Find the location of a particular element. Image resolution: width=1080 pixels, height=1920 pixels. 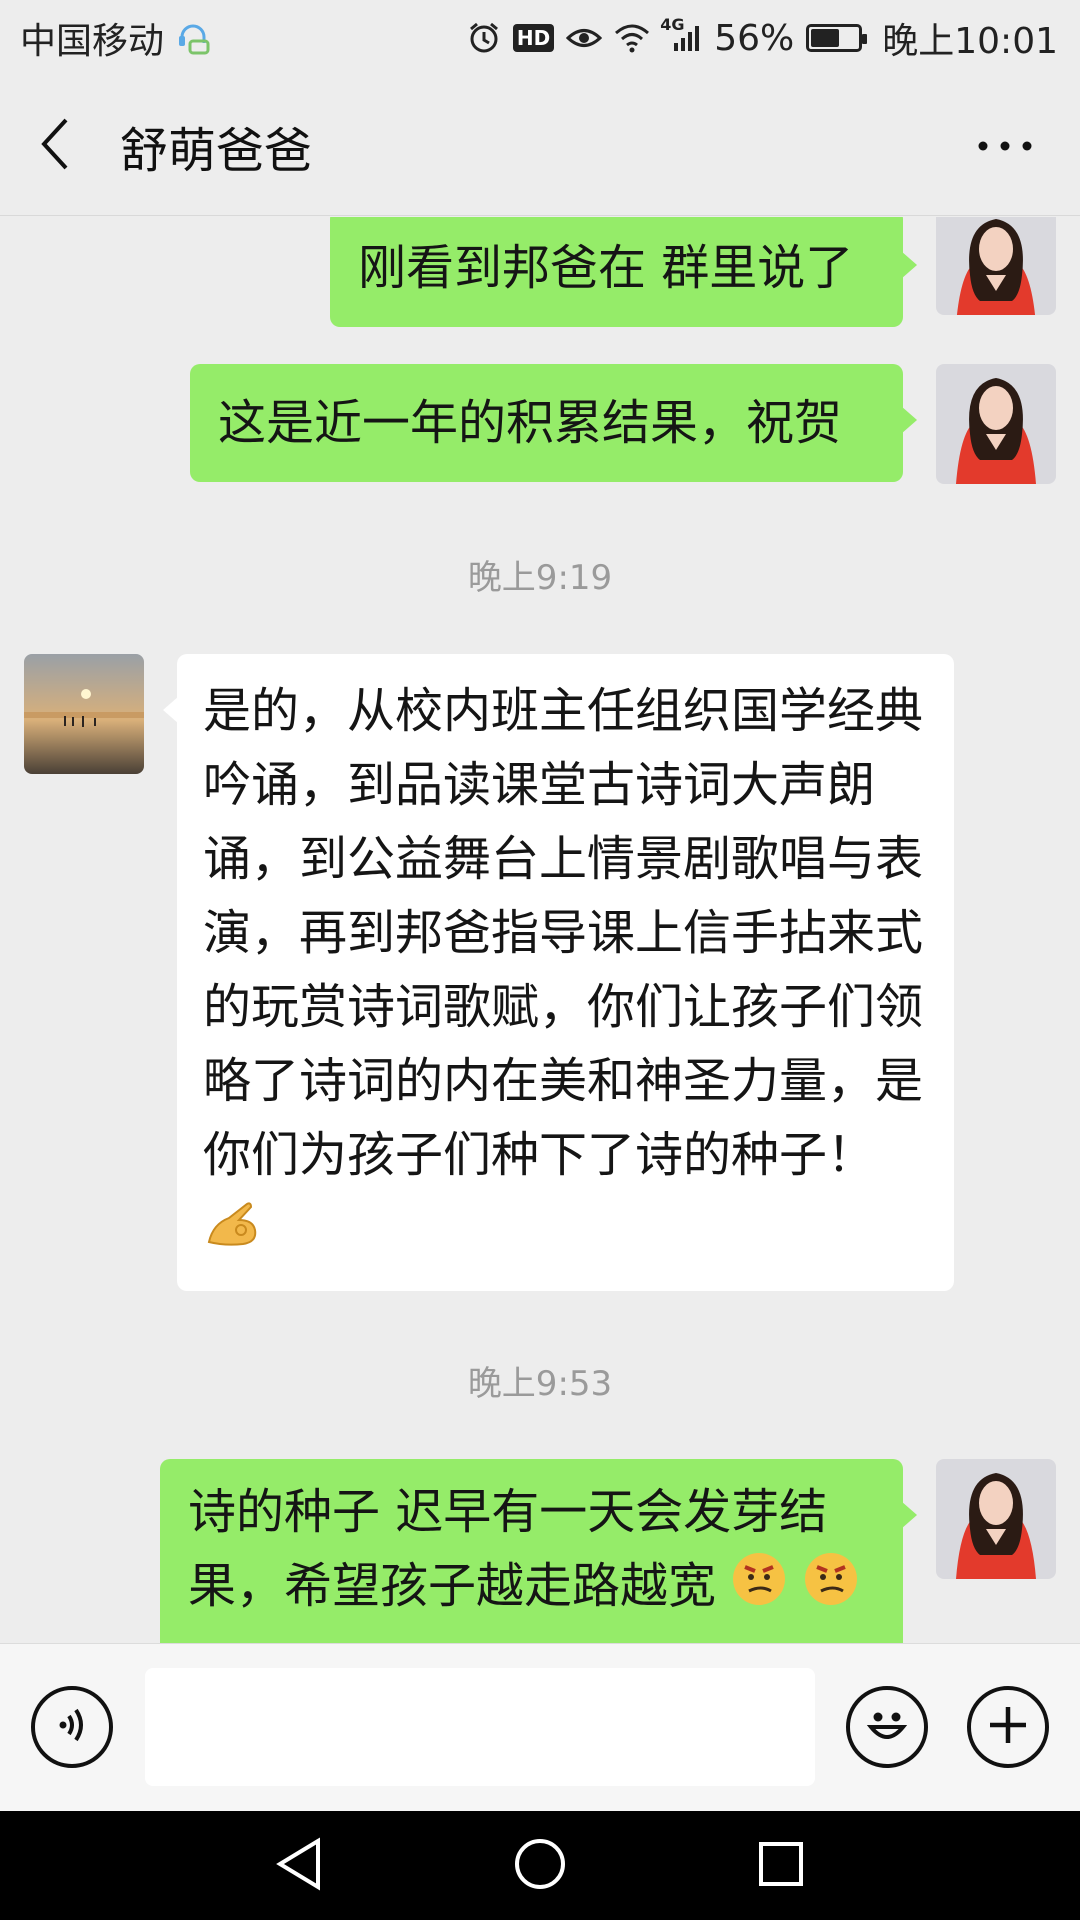

nav-home-icon is located at coordinates (540, 1866).